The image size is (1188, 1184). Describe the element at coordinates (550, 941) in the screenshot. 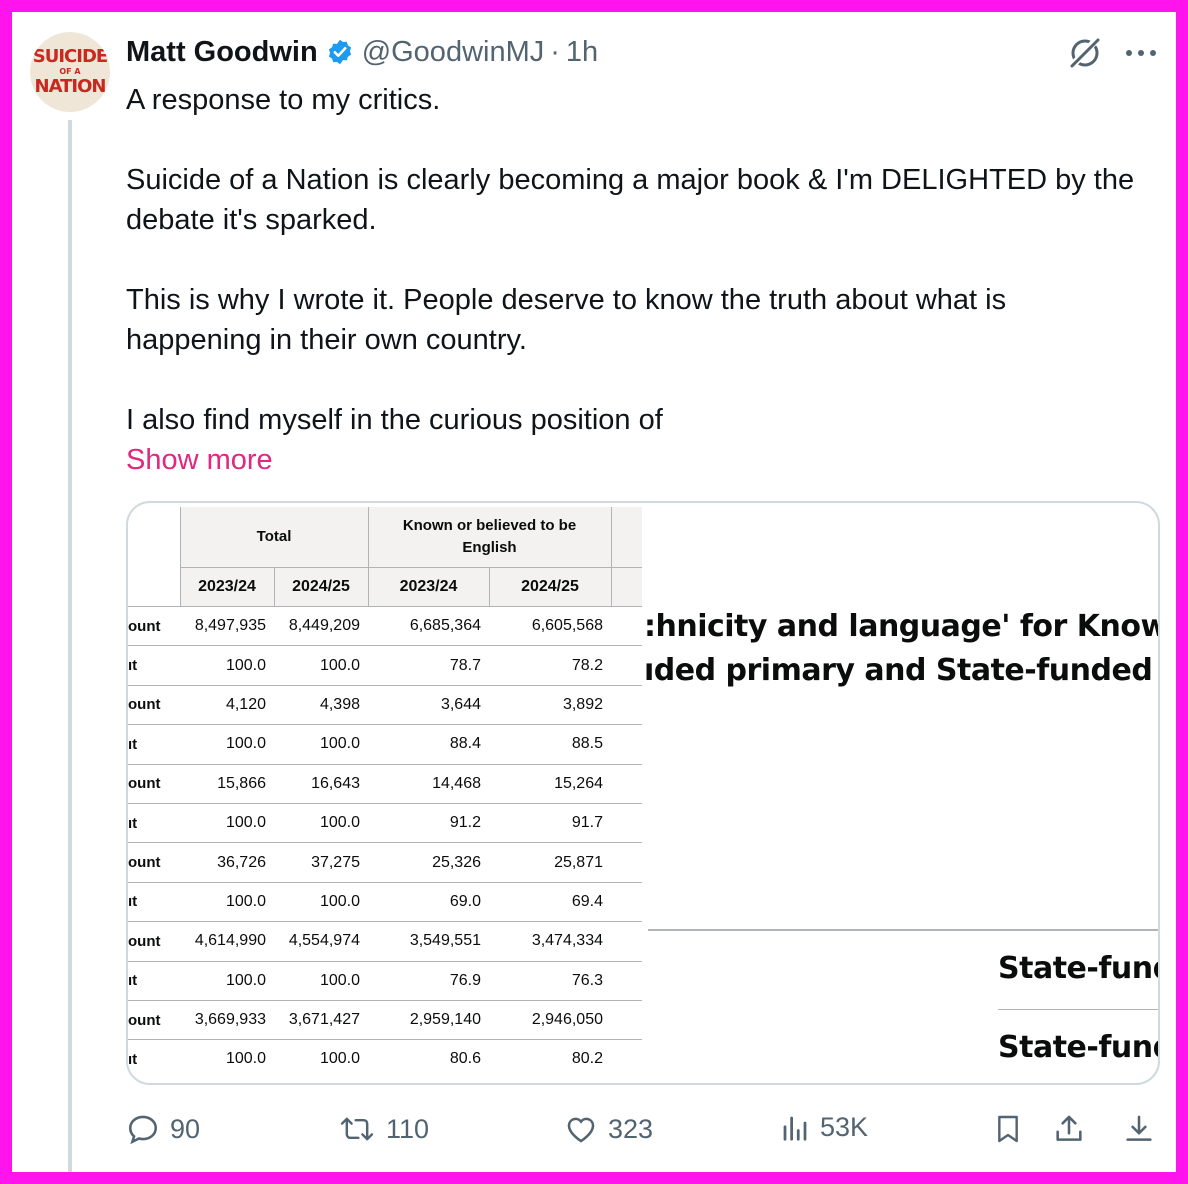

I see `table-cell: 3,474,334` at that location.